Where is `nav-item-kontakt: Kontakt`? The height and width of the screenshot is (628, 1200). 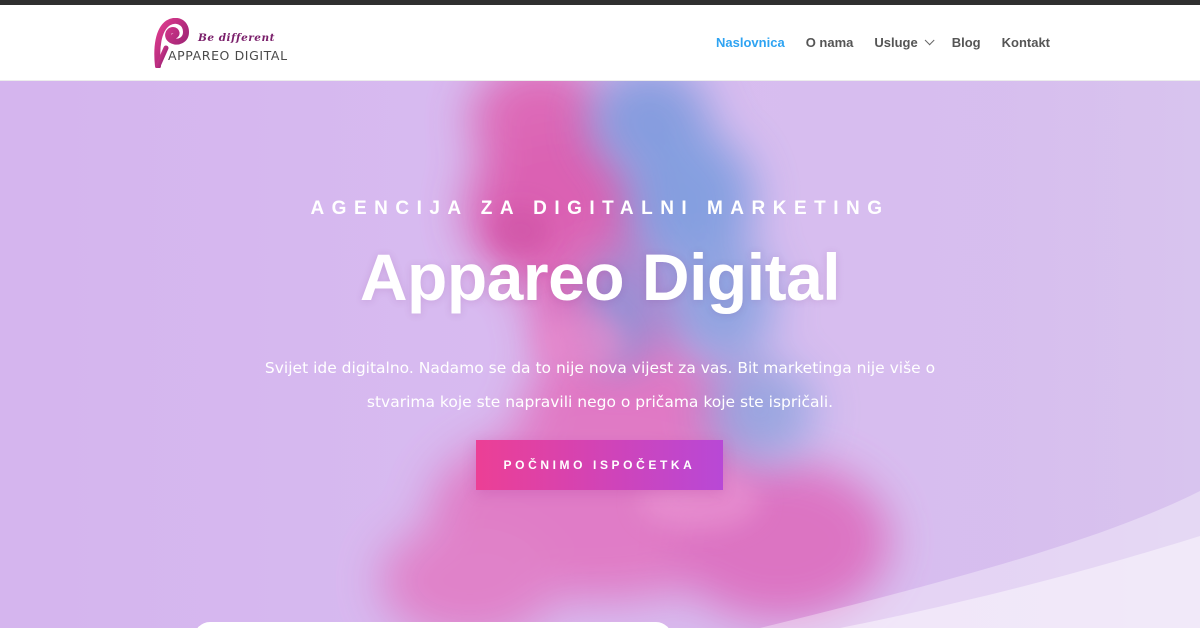
nav-item-kontakt: Kontakt is located at coordinates (1026, 42).